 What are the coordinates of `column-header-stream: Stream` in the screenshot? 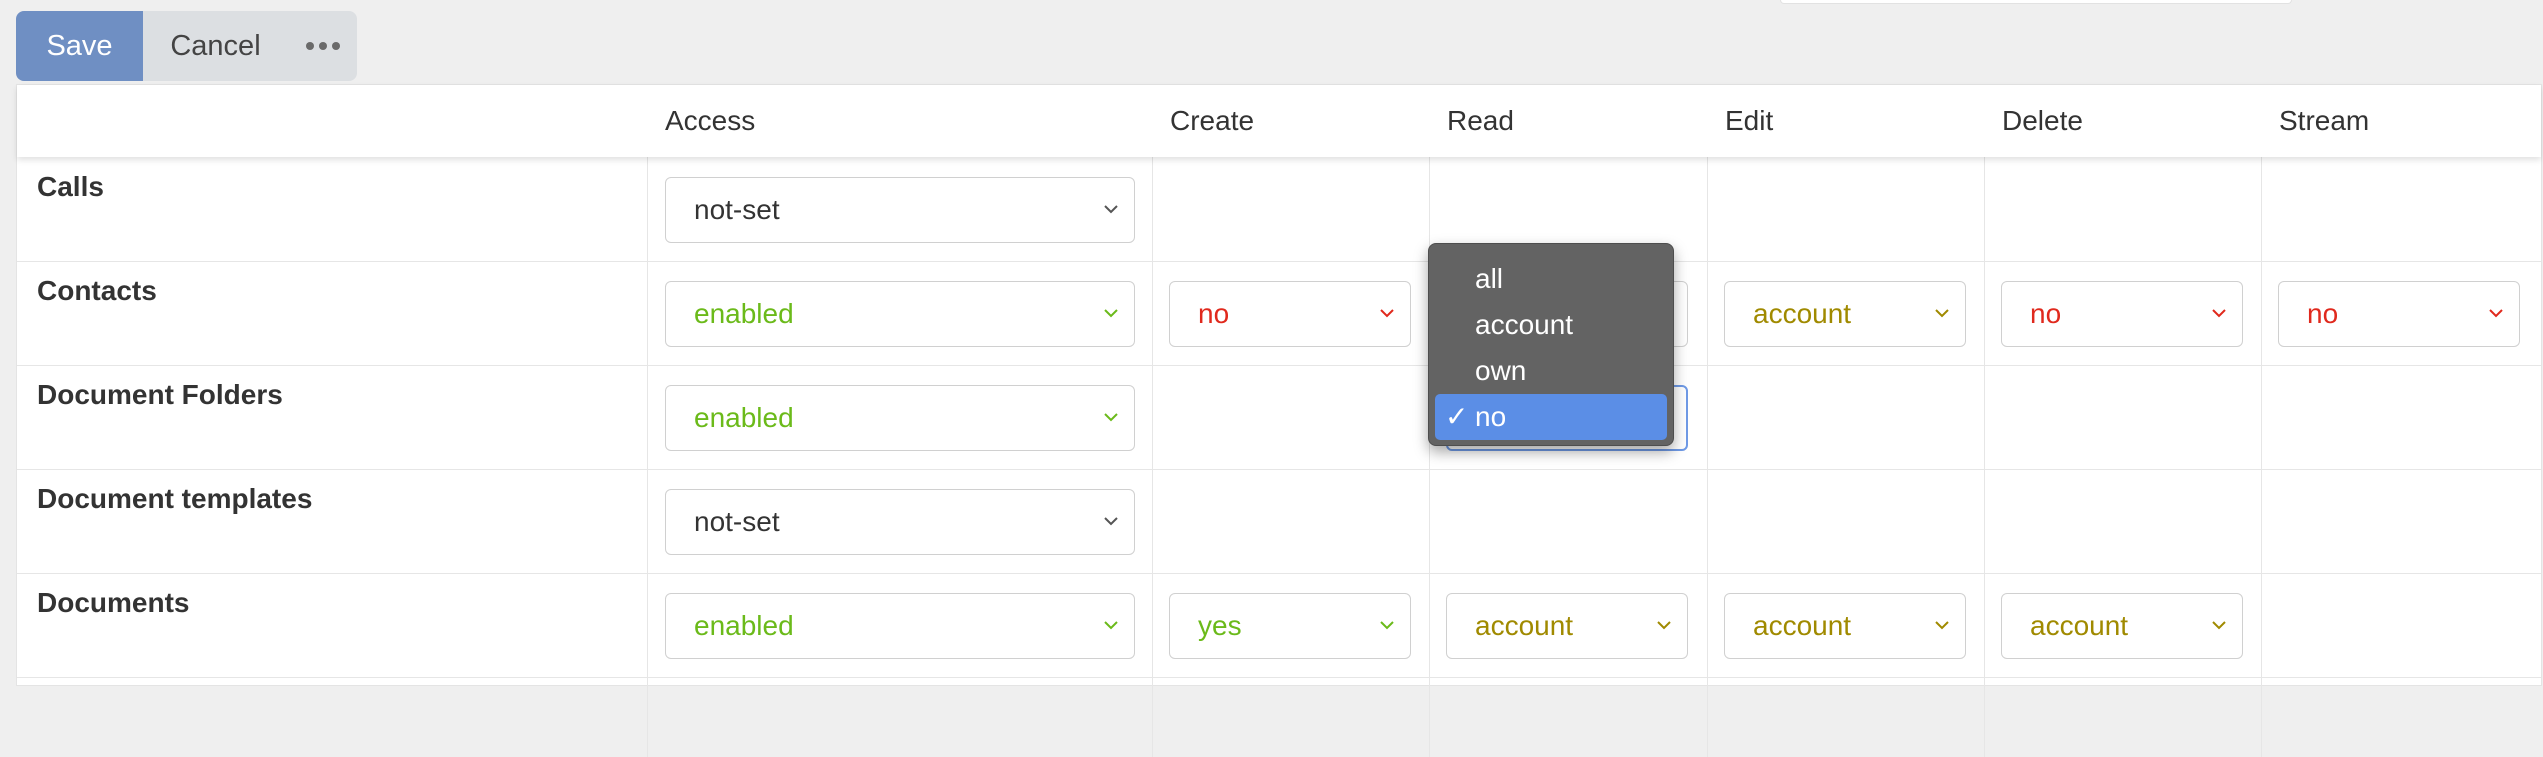 It's located at (2324, 120).